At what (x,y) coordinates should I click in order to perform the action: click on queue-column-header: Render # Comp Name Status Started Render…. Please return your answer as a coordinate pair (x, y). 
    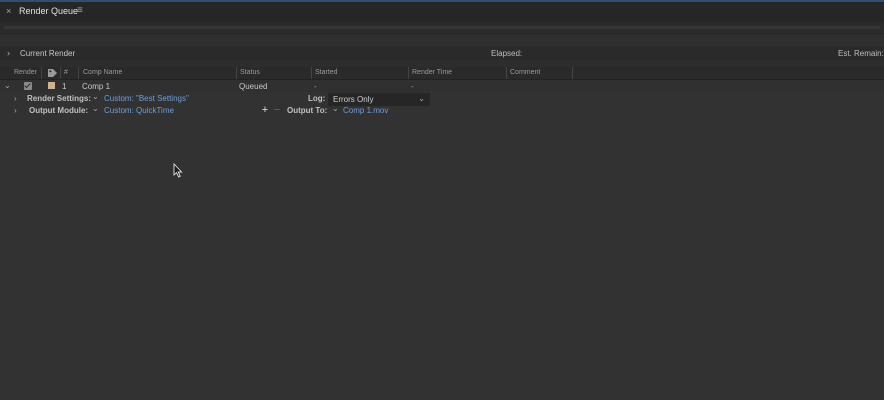
    Looking at the image, I should click on (442, 73).